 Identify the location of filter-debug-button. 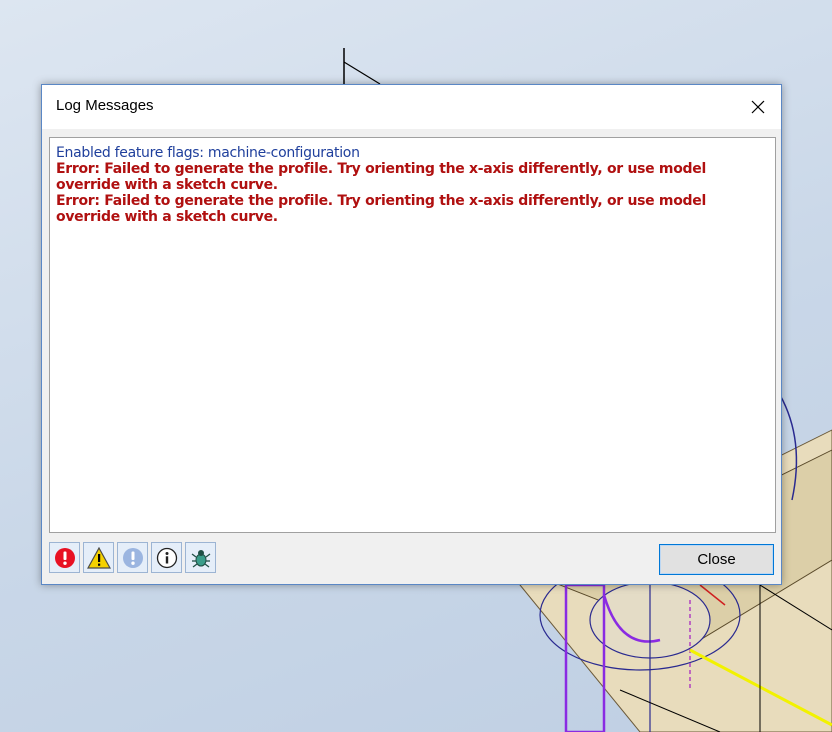
(200, 557).